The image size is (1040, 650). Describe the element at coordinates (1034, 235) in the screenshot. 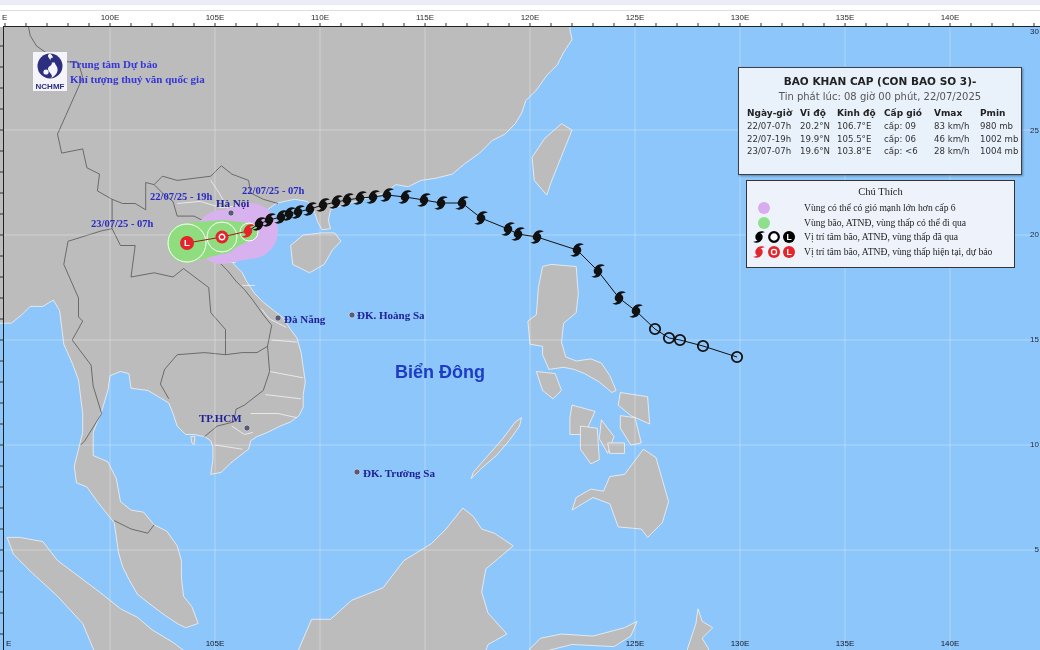

I see `latitude-label: 20` at that location.